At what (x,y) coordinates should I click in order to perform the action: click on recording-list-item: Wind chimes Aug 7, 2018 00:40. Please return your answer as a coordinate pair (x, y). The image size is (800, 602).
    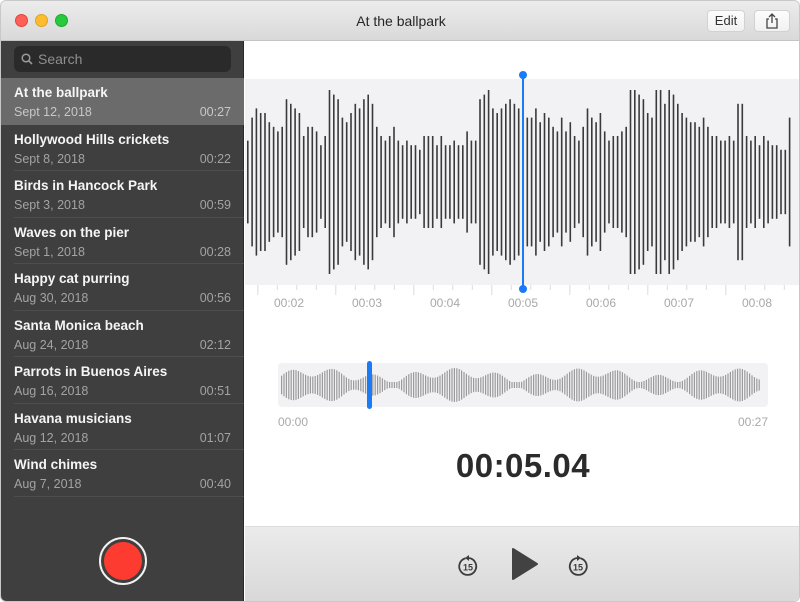
    Looking at the image, I should click on (122, 473).